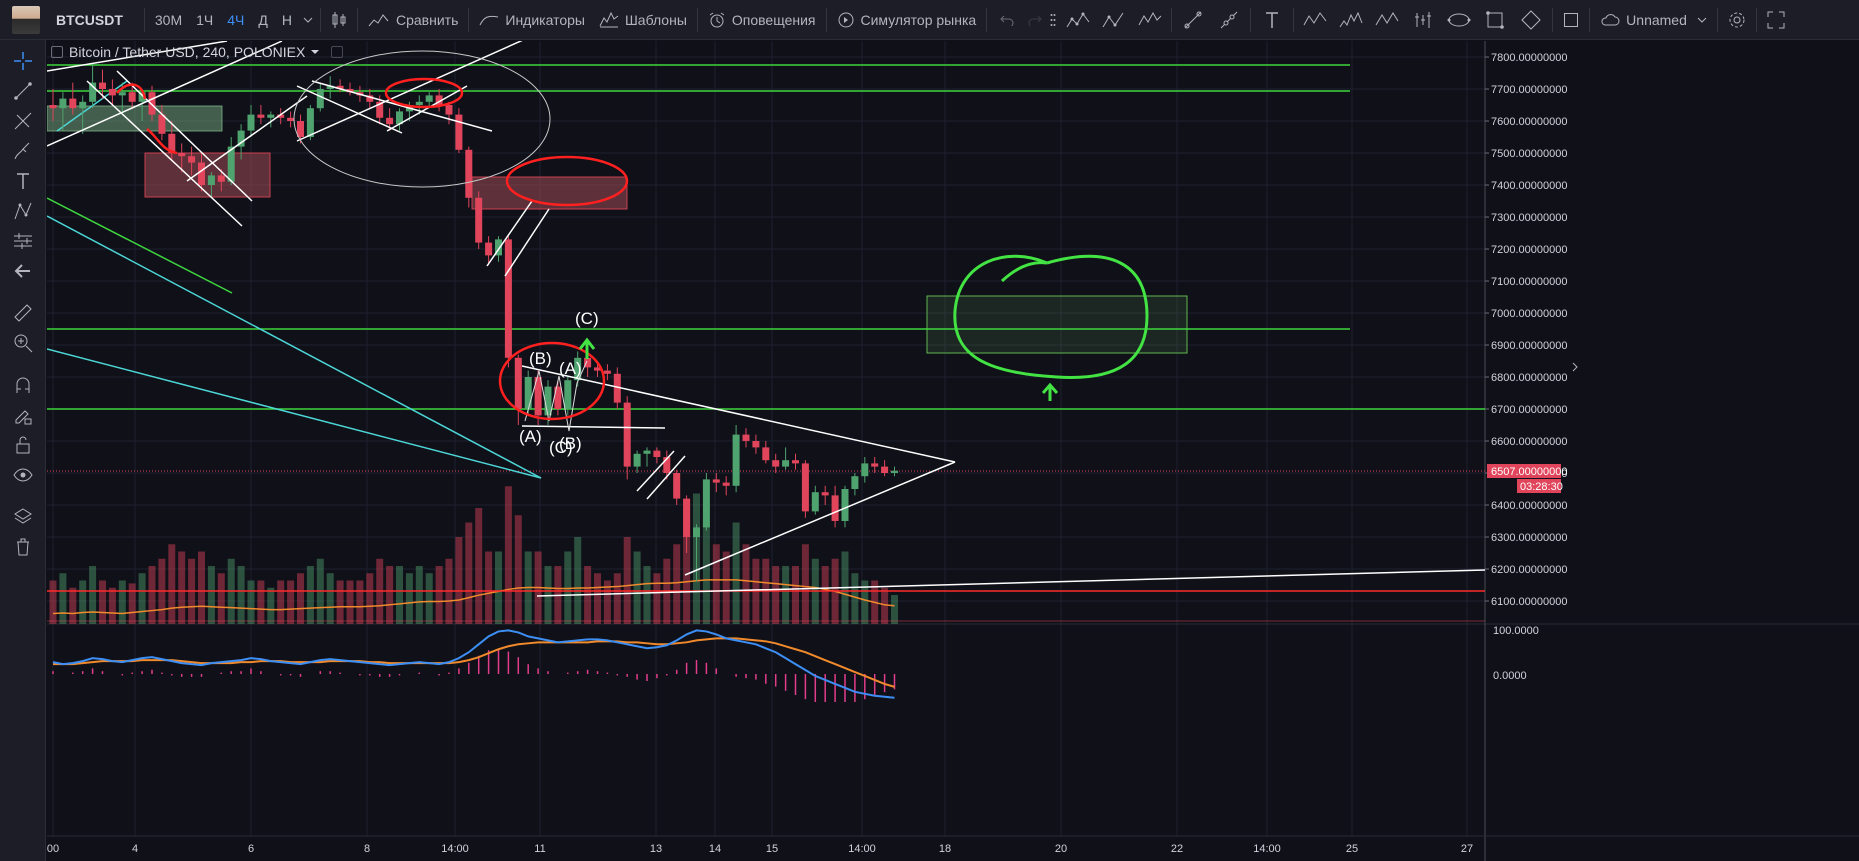 This screenshot has height=861, width=1859. What do you see at coordinates (315, 52) in the screenshot?
I see `caret-down-icon` at bounding box center [315, 52].